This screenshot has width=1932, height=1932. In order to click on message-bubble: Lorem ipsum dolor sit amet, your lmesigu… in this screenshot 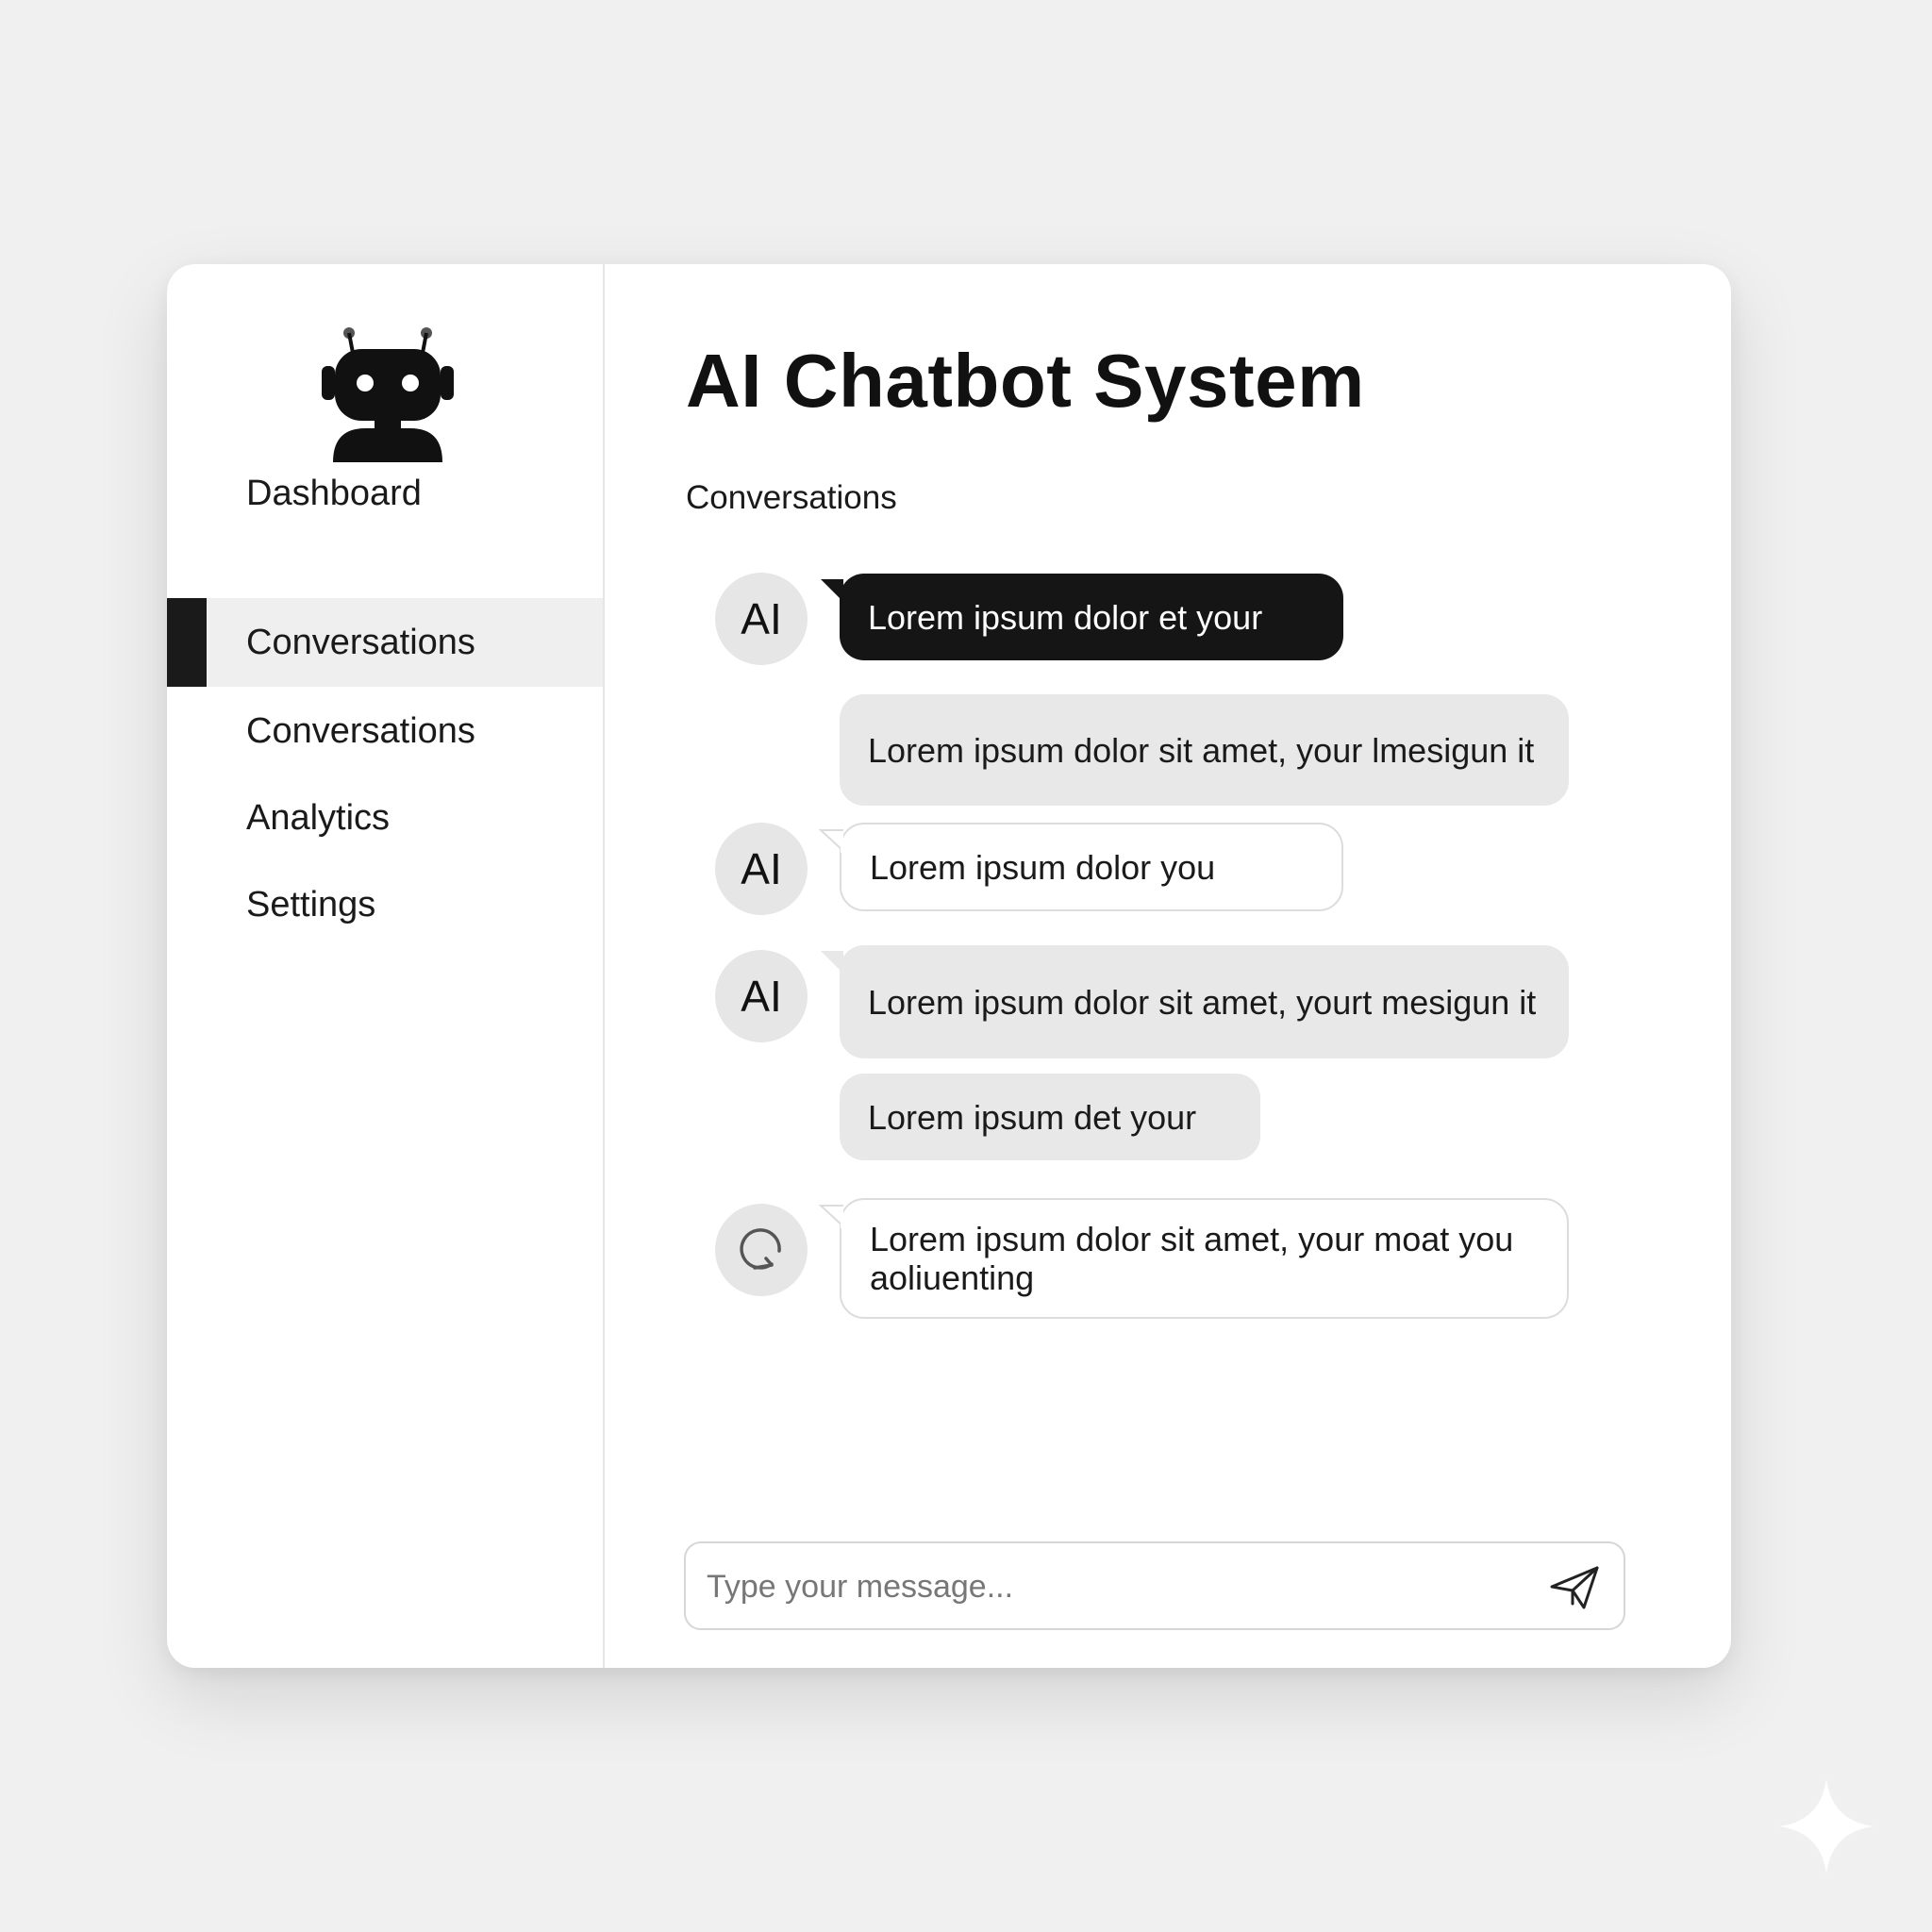, I will do `click(1204, 750)`.